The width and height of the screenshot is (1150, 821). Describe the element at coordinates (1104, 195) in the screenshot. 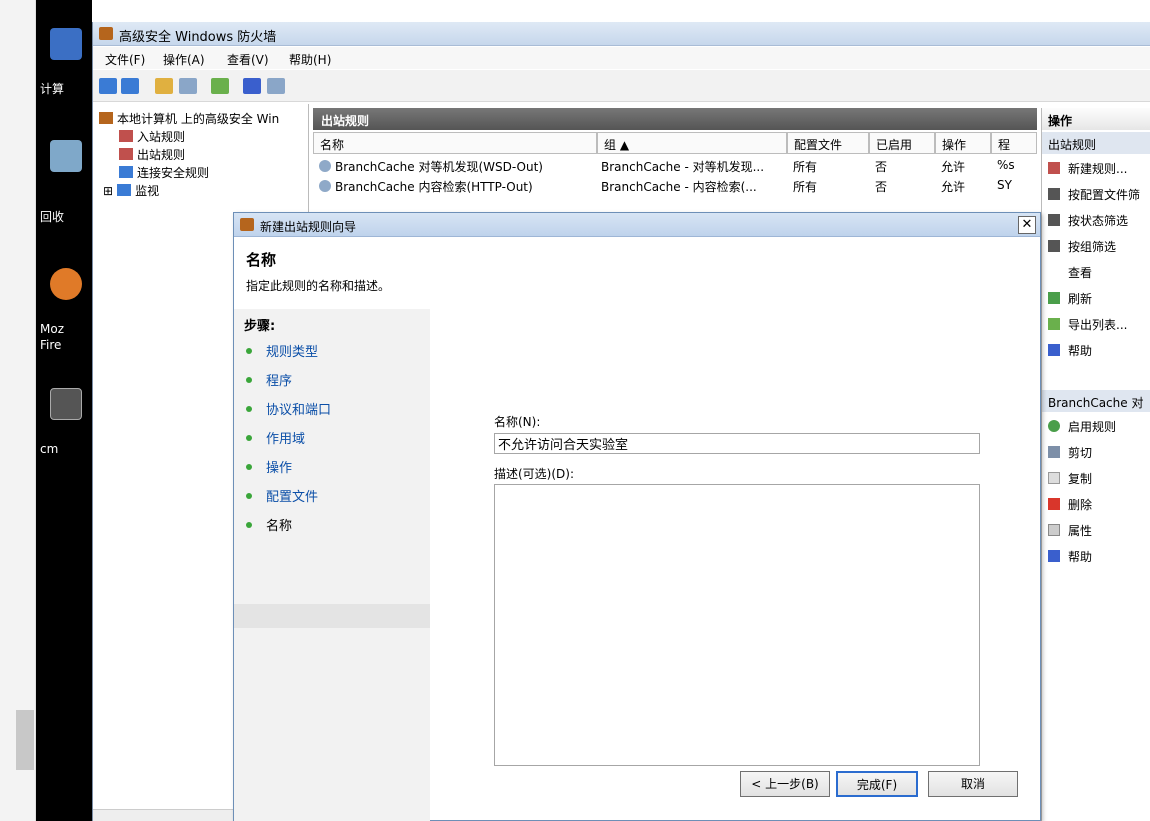

I see `action-label: 按配置文件筛` at that location.